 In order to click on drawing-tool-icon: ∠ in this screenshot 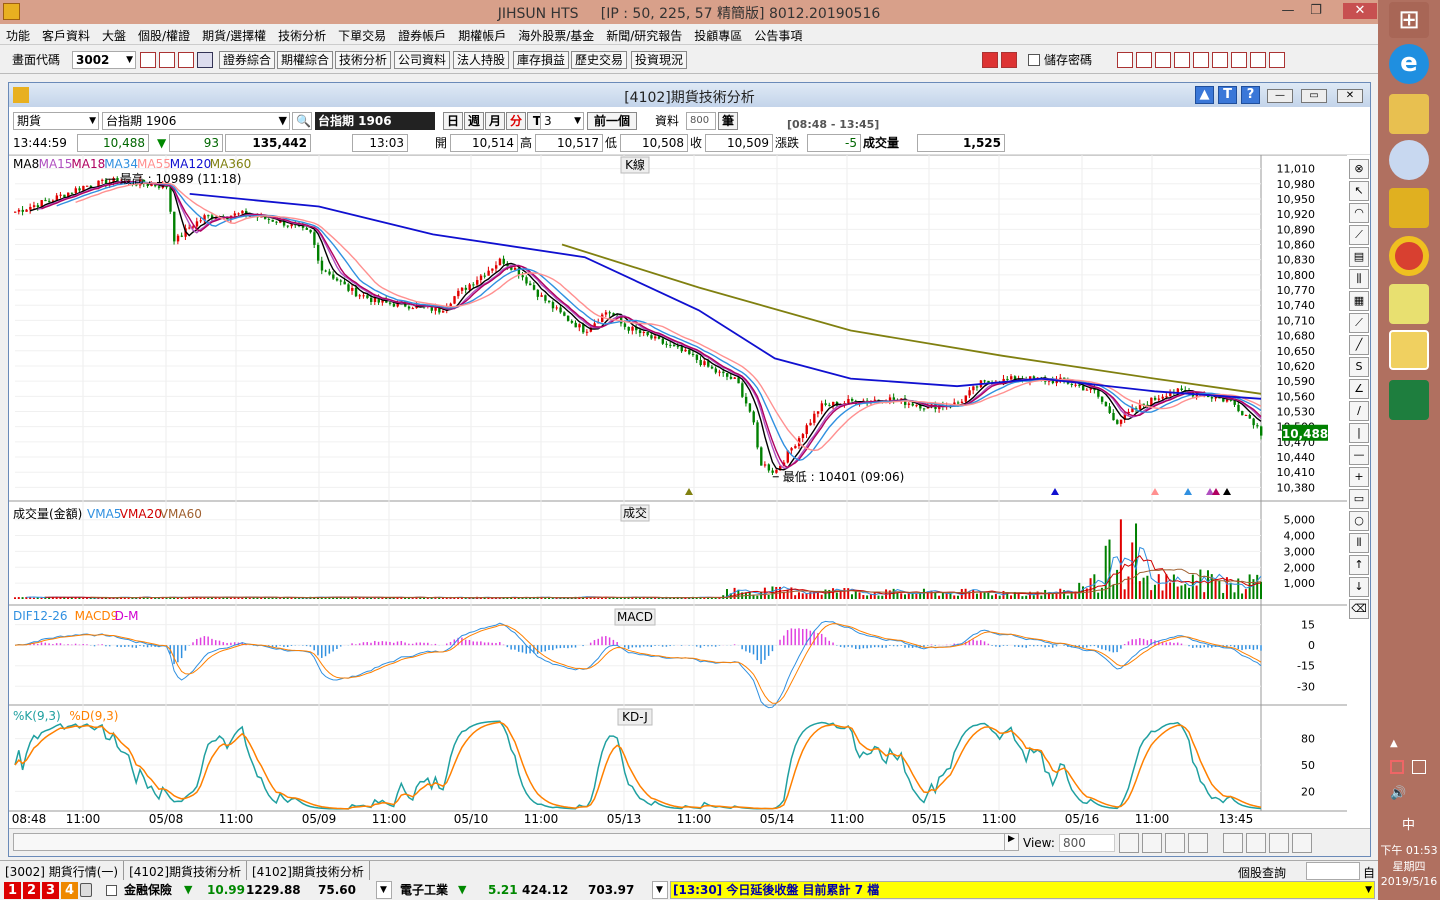, I will do `click(1359, 389)`.